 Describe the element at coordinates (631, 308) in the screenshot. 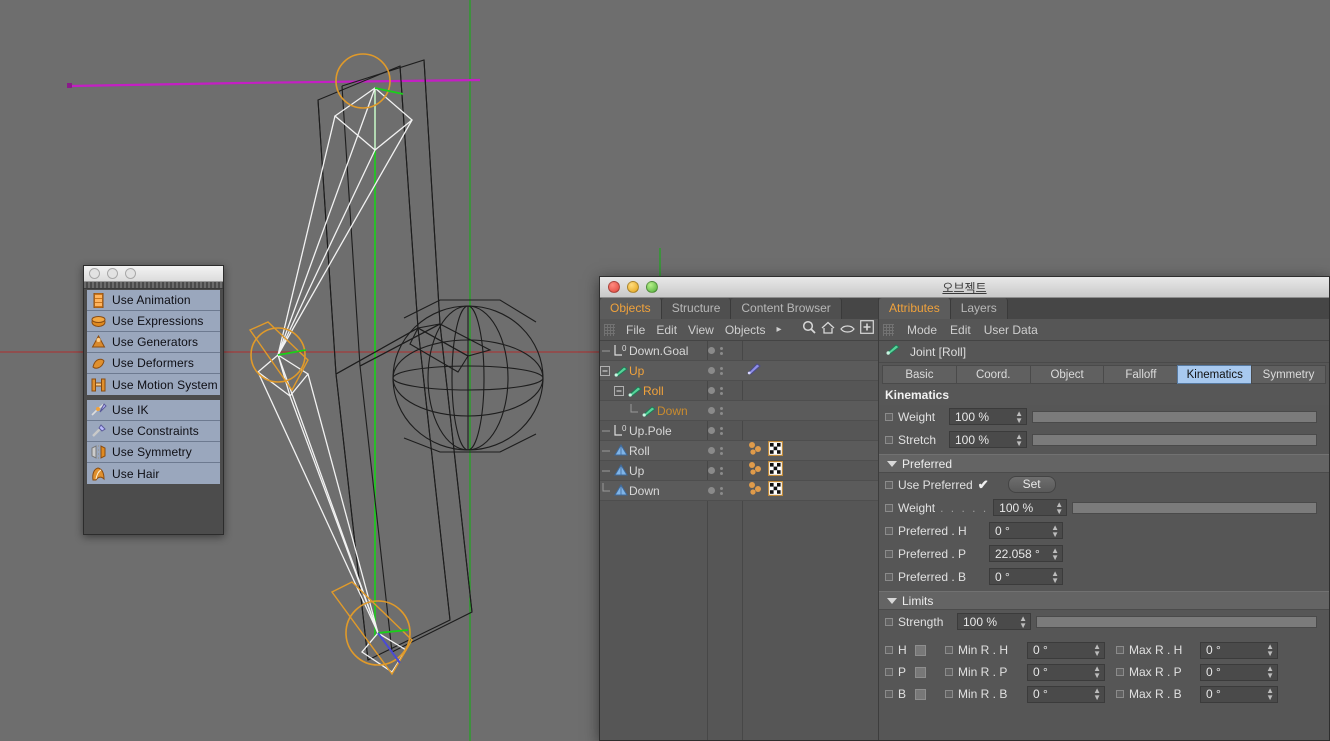

I see `tab-objects: Objects` at that location.